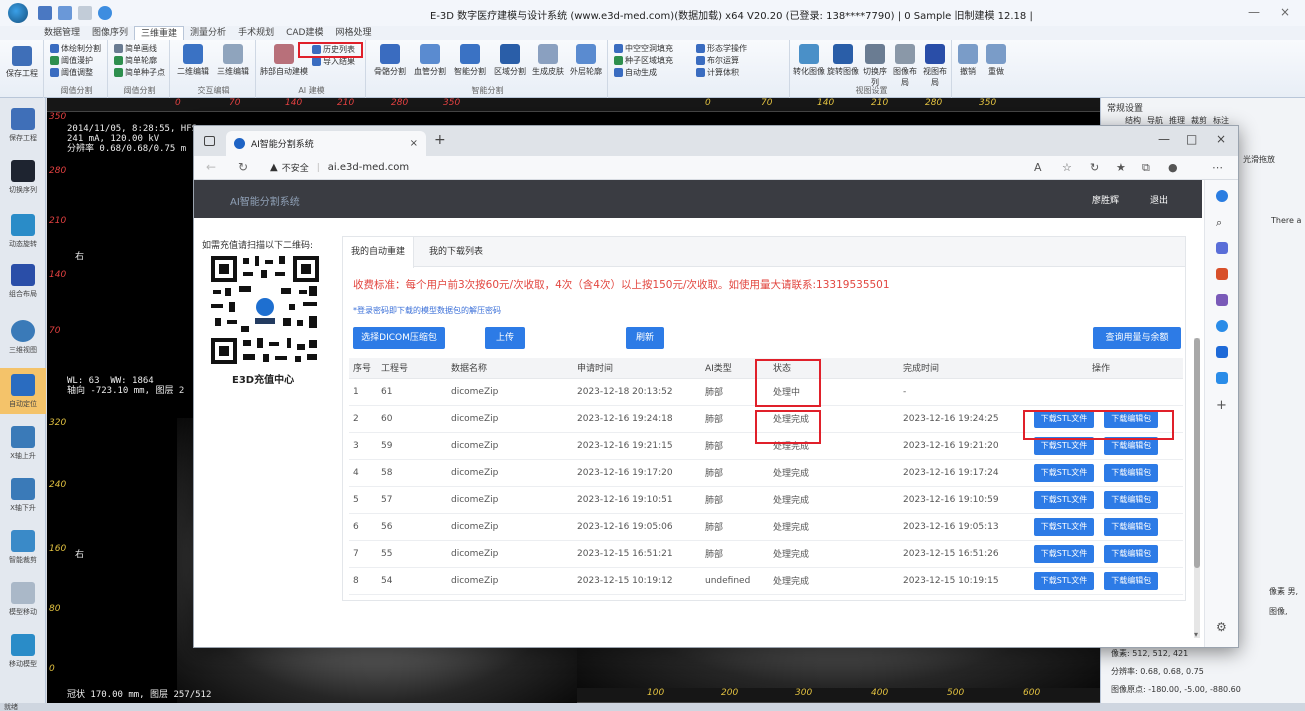 The image size is (1305, 711). I want to click on view-layout-button: 视图布局, so click(935, 66).